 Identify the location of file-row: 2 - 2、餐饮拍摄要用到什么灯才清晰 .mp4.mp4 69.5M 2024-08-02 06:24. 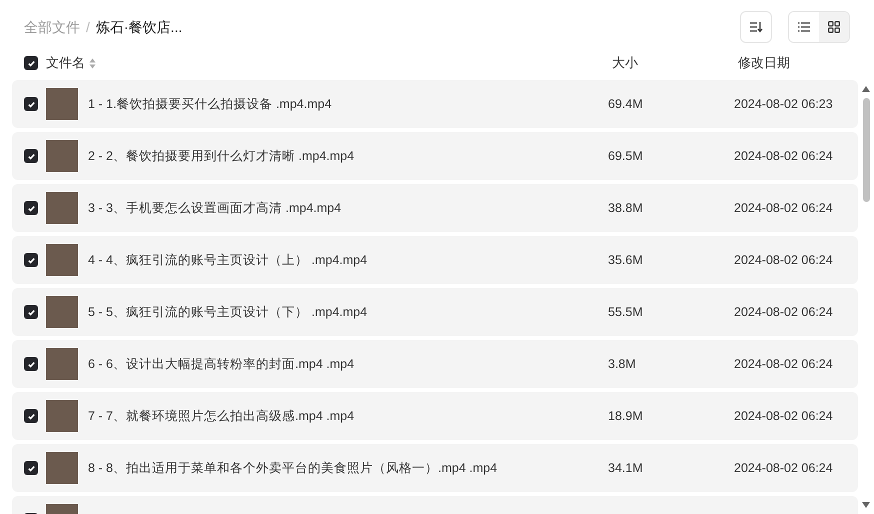
(435, 156).